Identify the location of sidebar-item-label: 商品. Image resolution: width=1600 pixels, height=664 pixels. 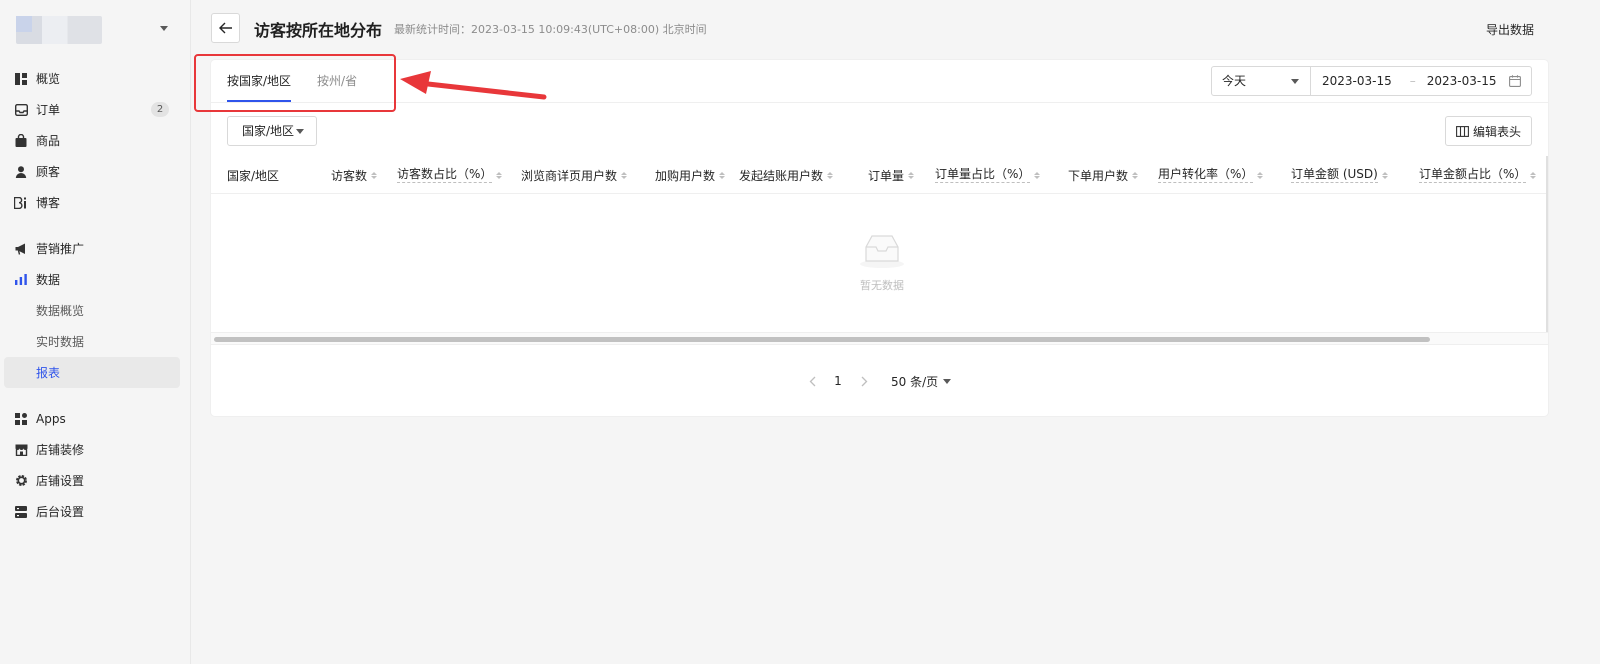
(48, 141).